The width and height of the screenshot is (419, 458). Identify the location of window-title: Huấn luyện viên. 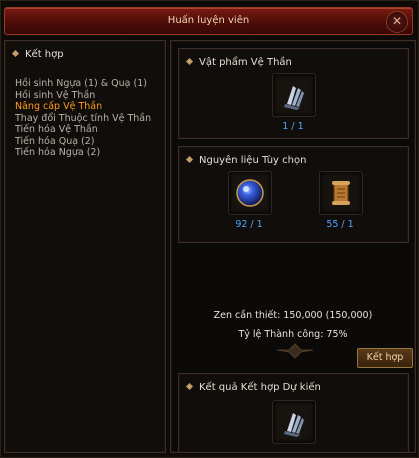
(208, 20).